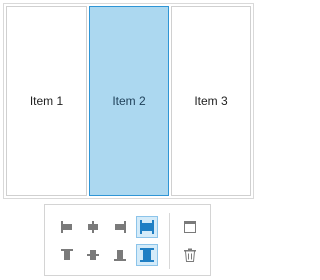  I want to click on align-left-icon, so click(66, 227).